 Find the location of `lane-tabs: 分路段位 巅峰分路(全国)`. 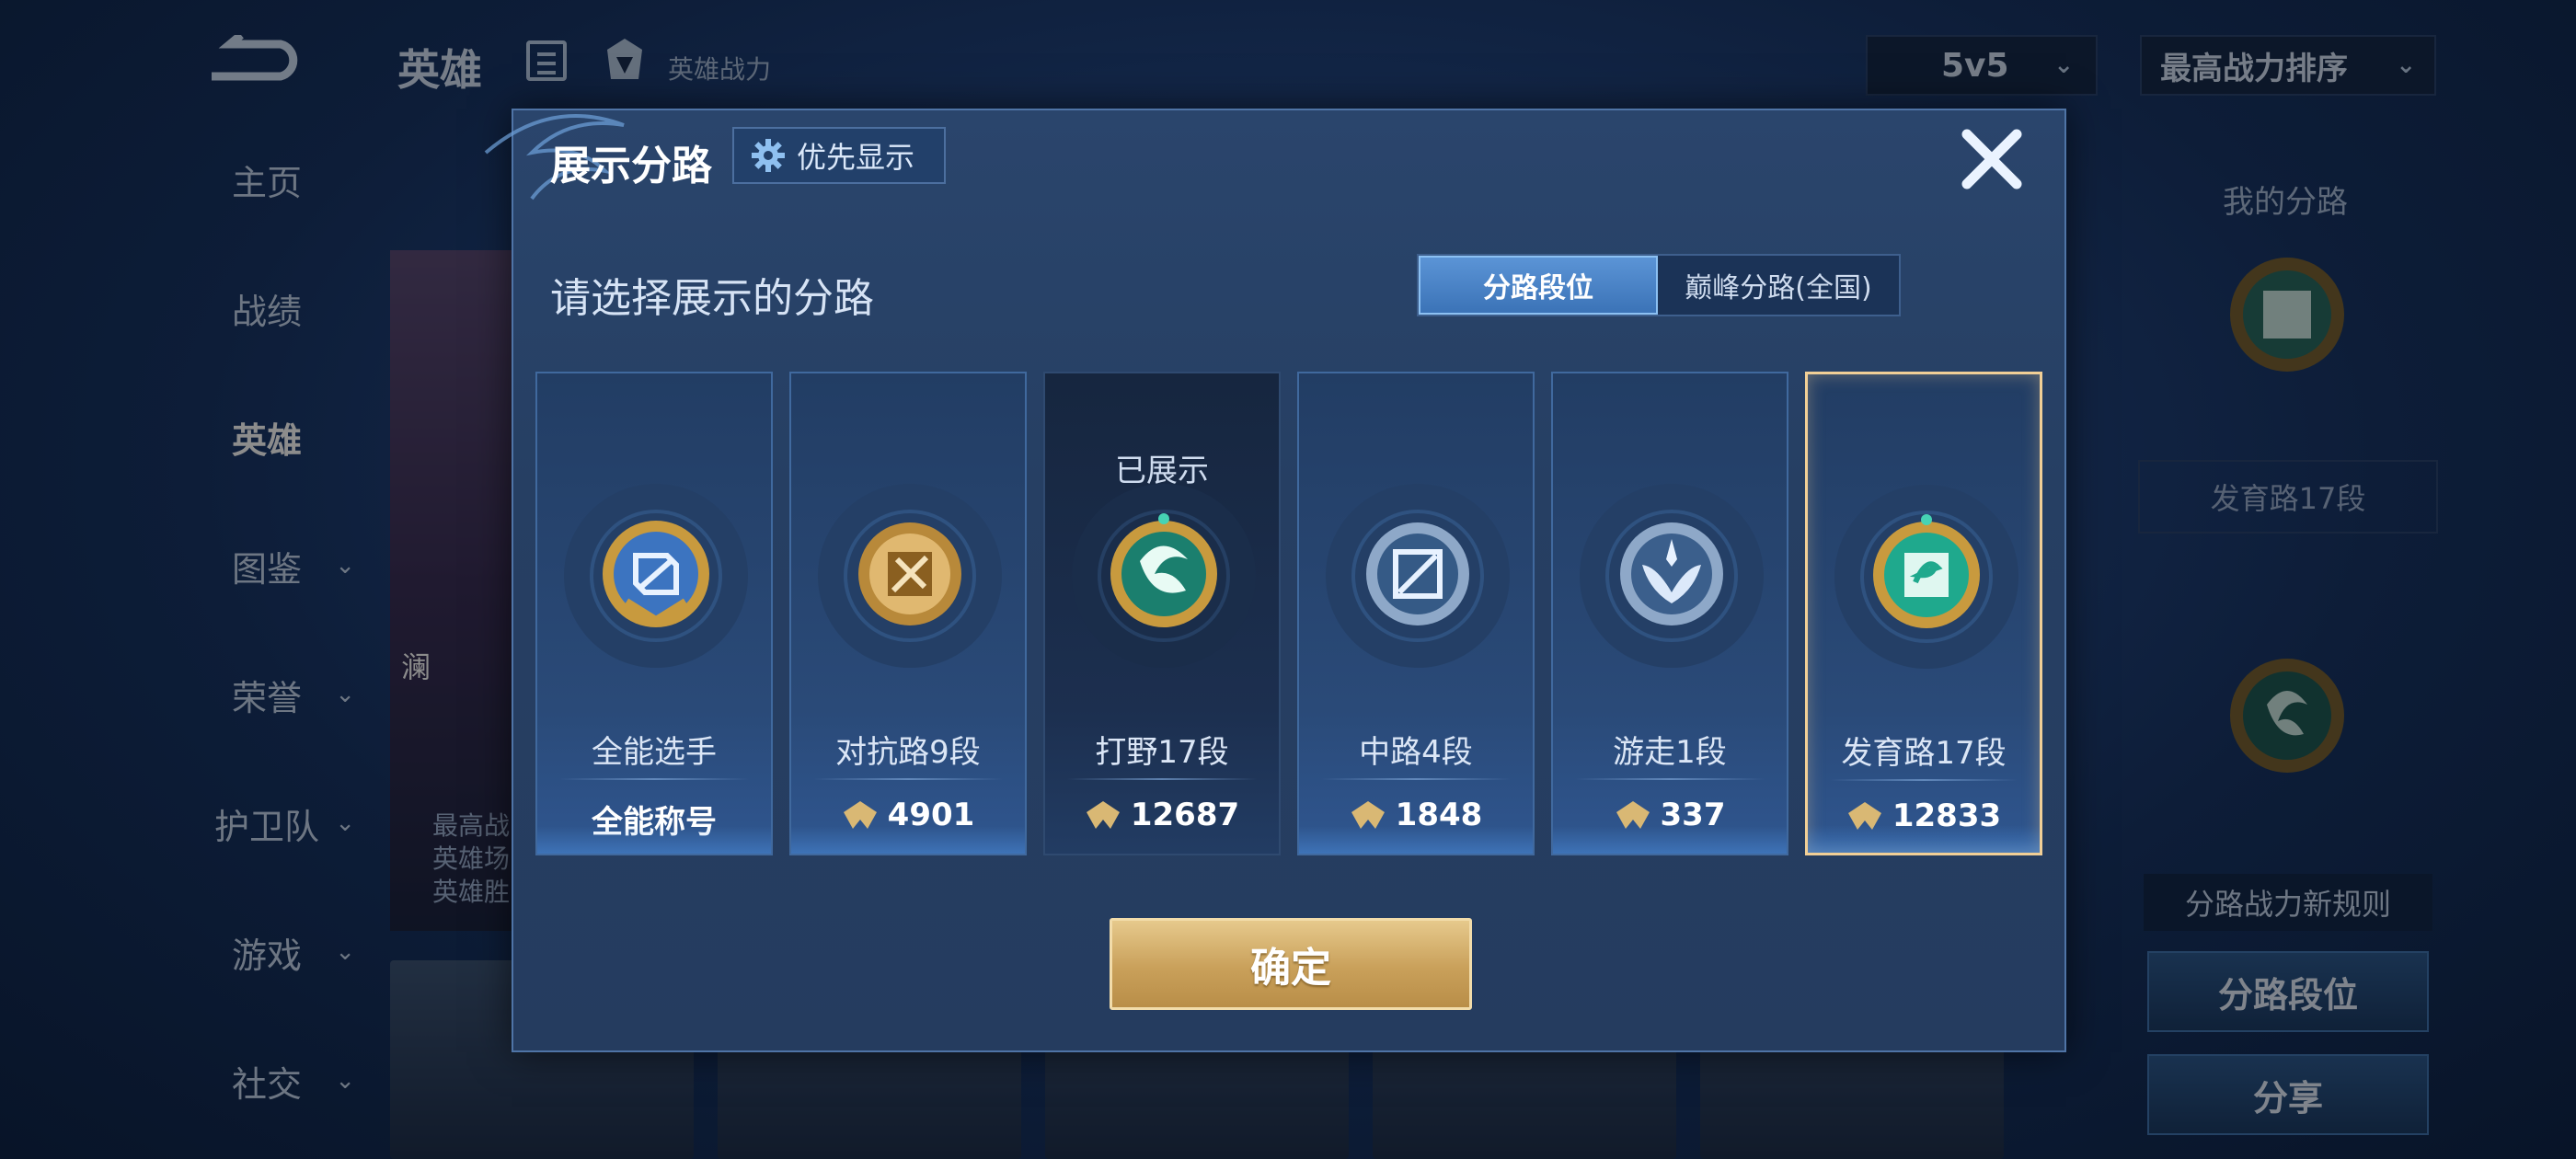

lane-tabs: 分路段位 巅峰分路(全国) is located at coordinates (1659, 285).